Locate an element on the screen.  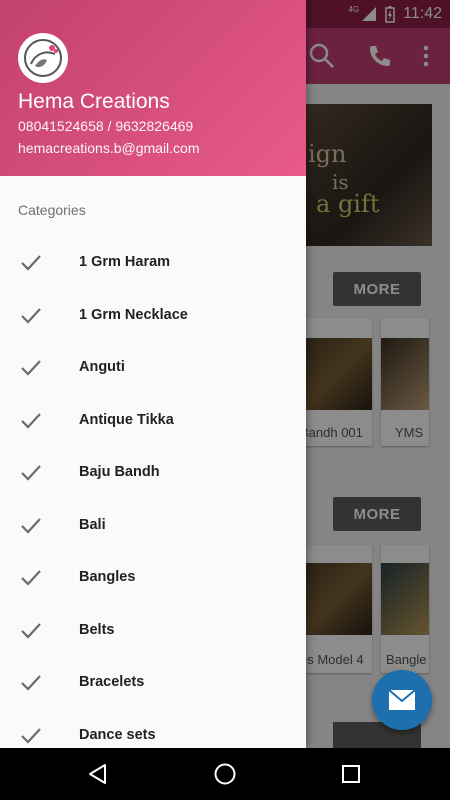
category-item: 1 Grm Necklace is located at coordinates (153, 315).